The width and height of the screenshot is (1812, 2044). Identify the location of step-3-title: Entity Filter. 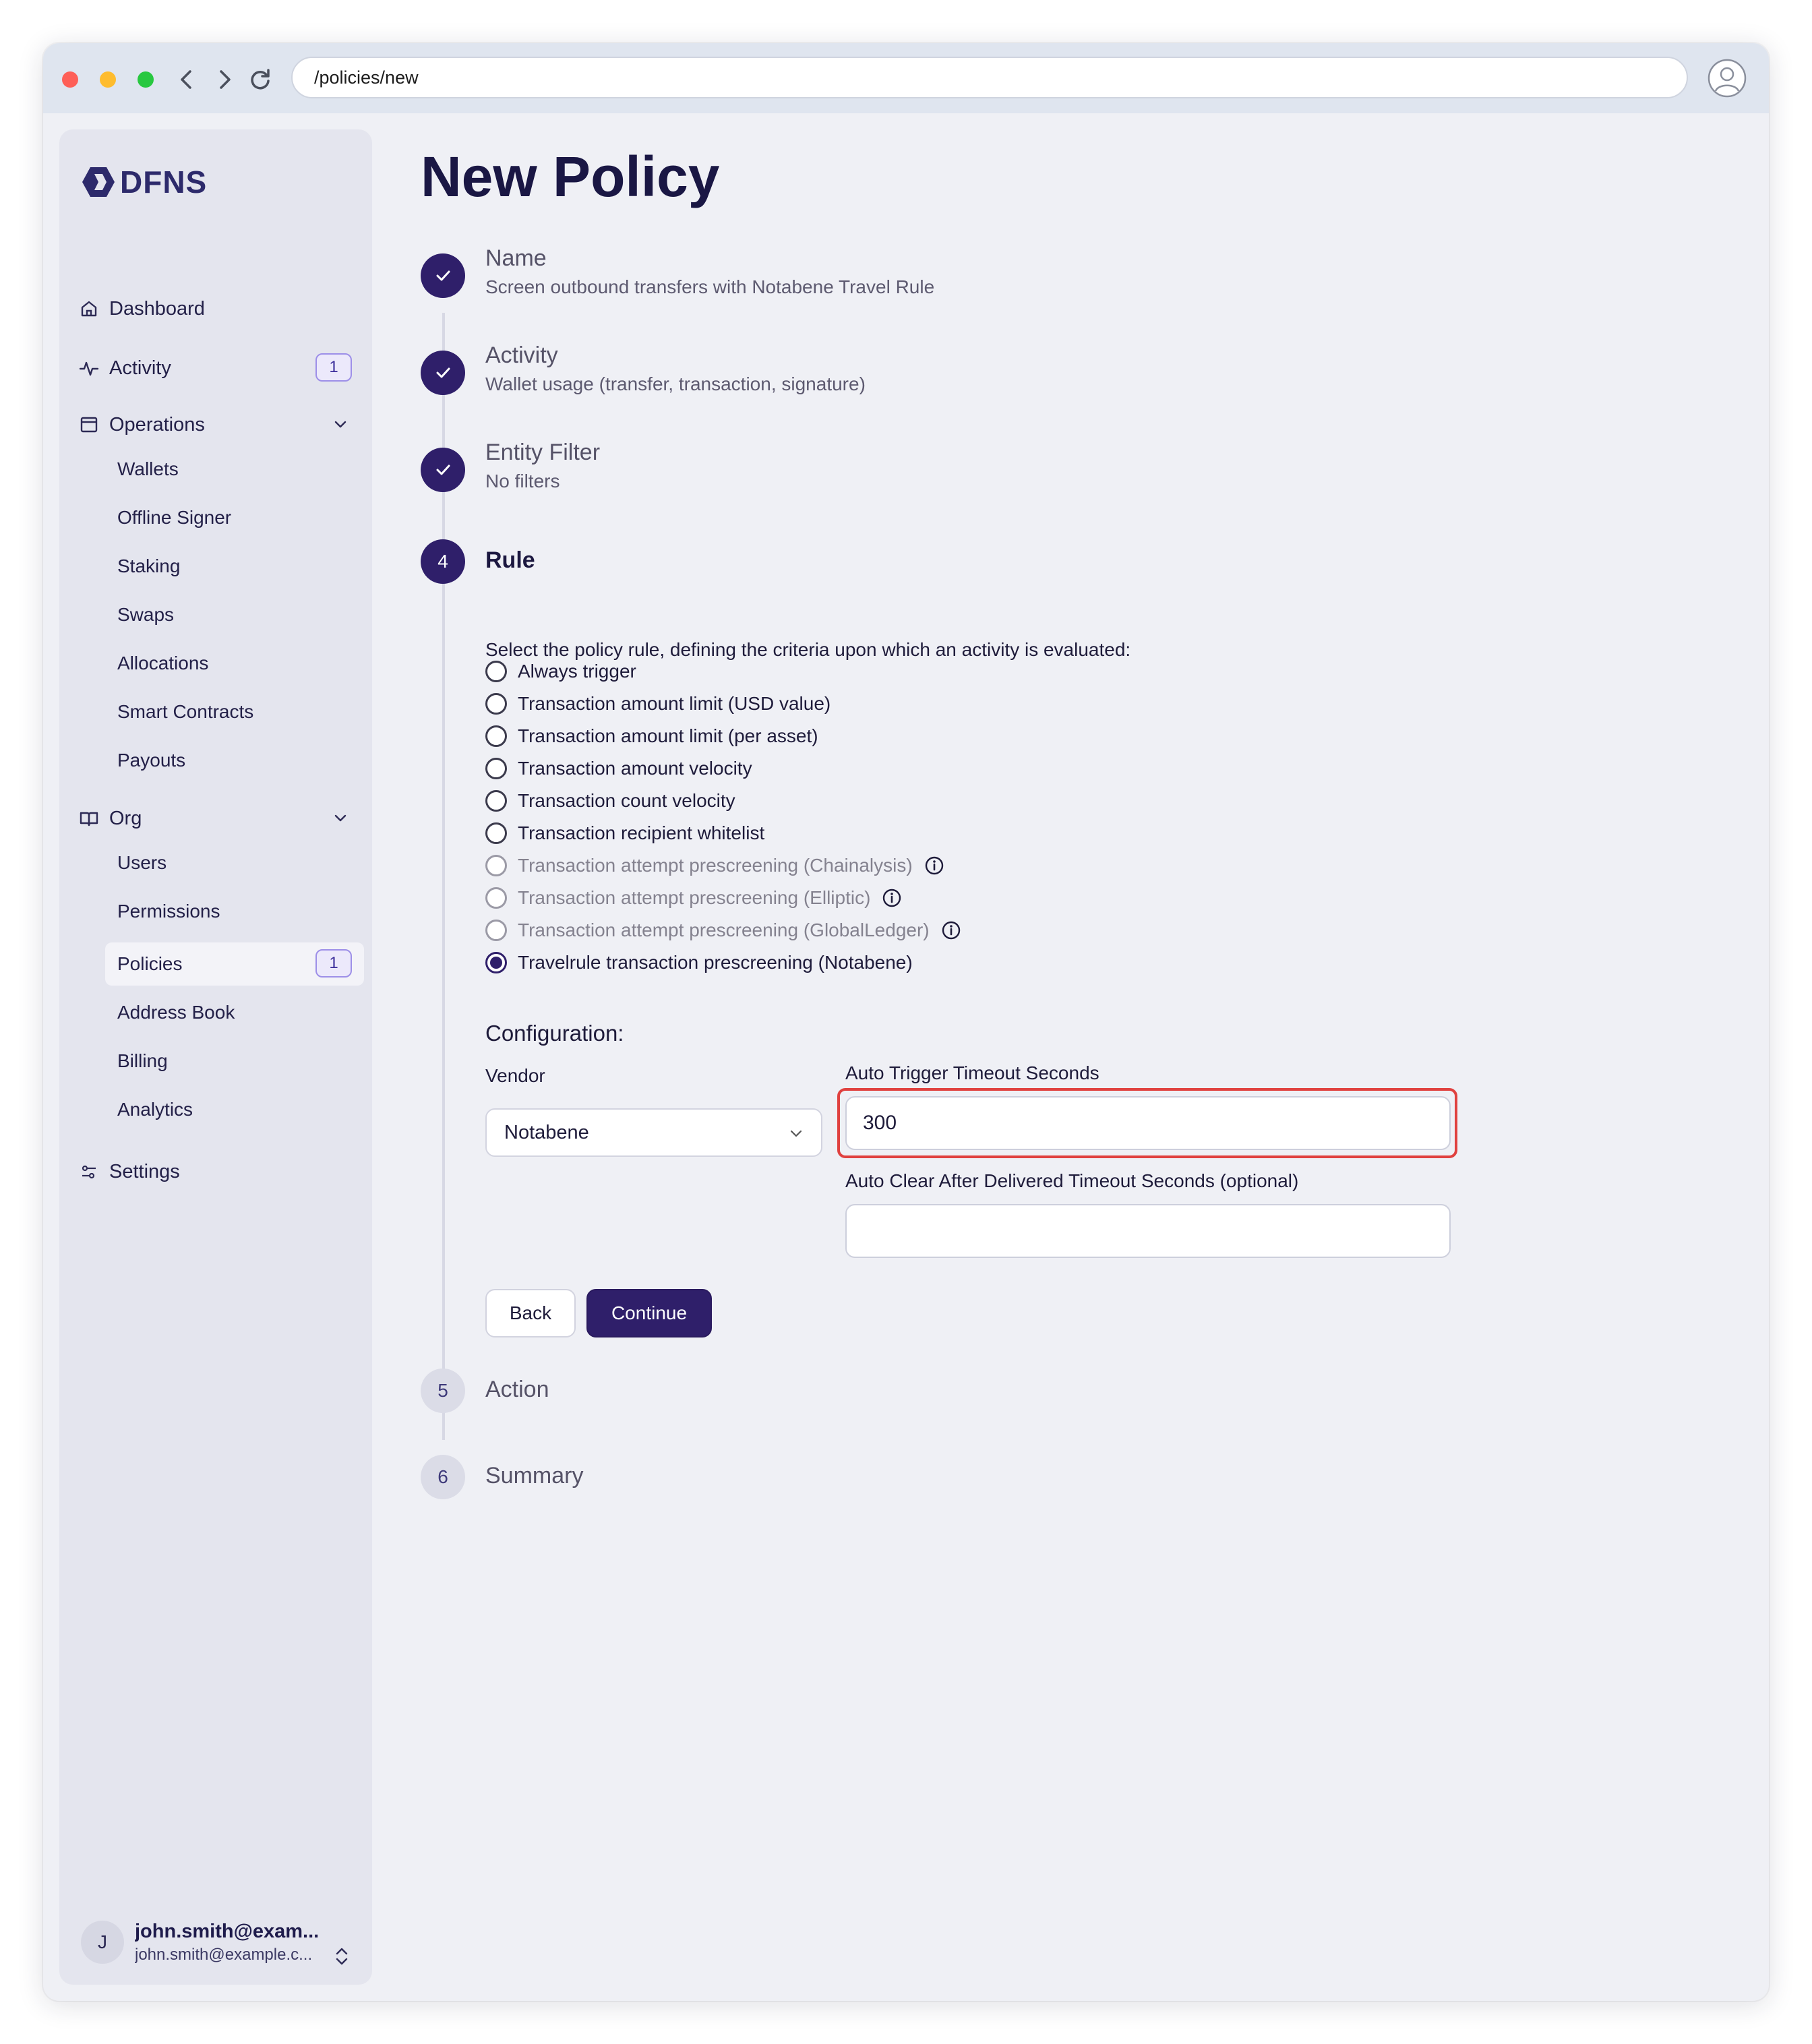
(542, 453).